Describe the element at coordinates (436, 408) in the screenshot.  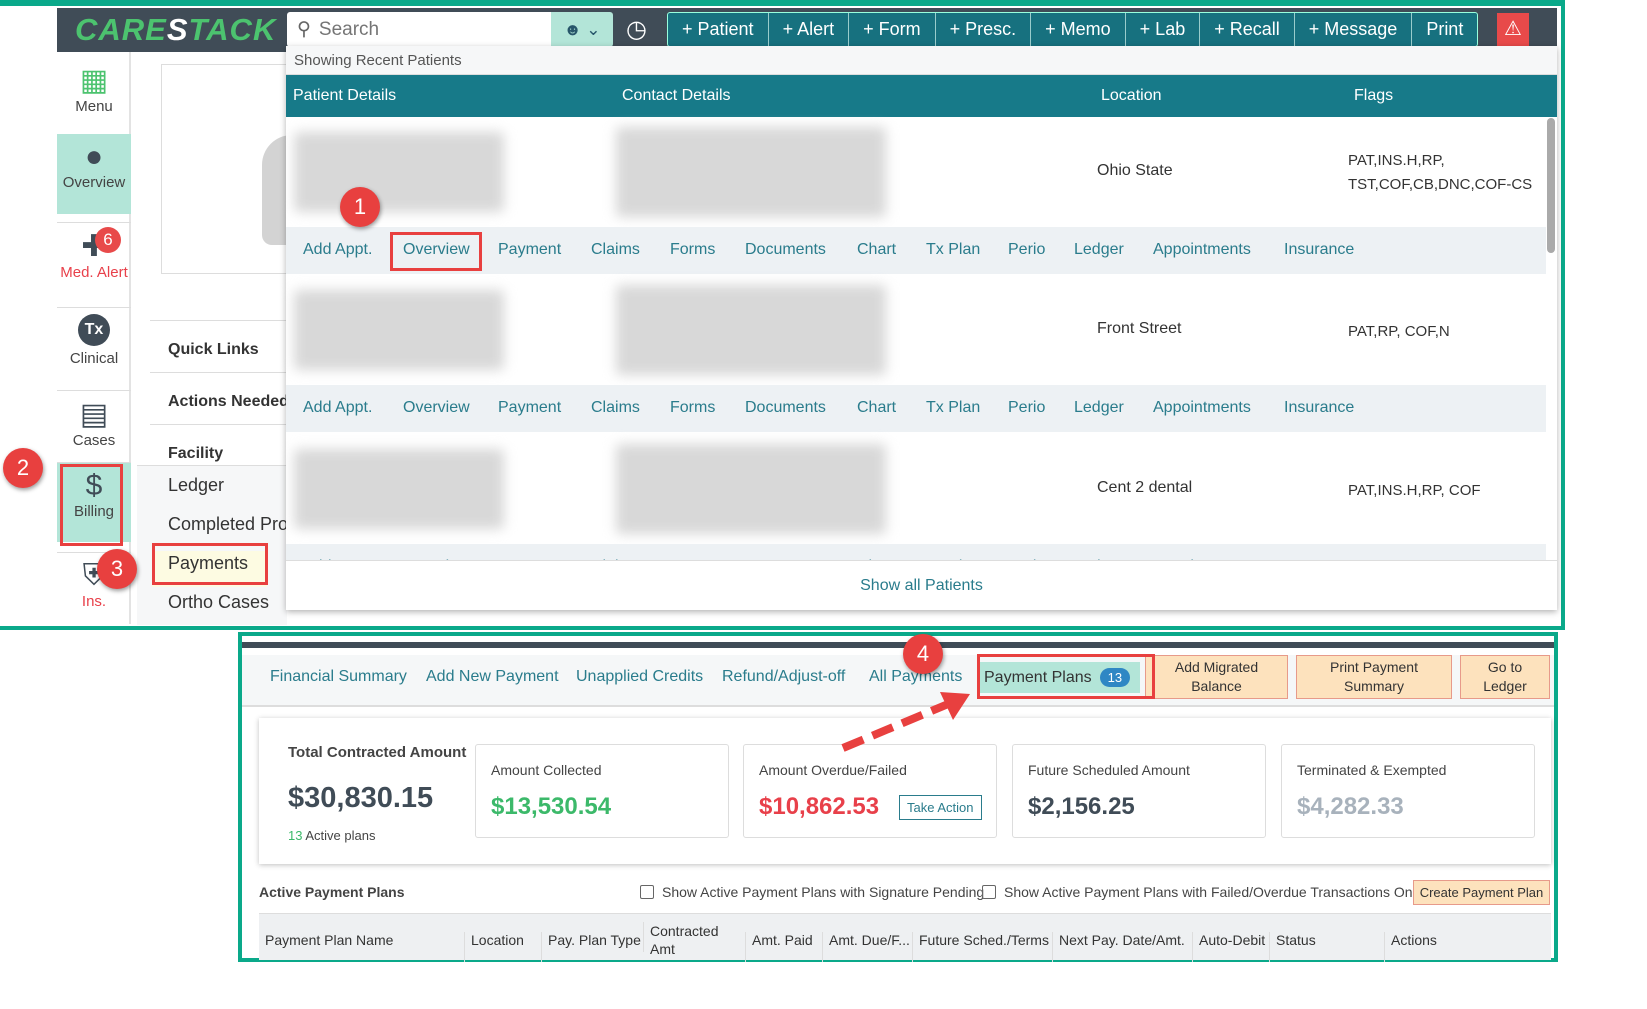
I see `action-overview: Overview` at that location.